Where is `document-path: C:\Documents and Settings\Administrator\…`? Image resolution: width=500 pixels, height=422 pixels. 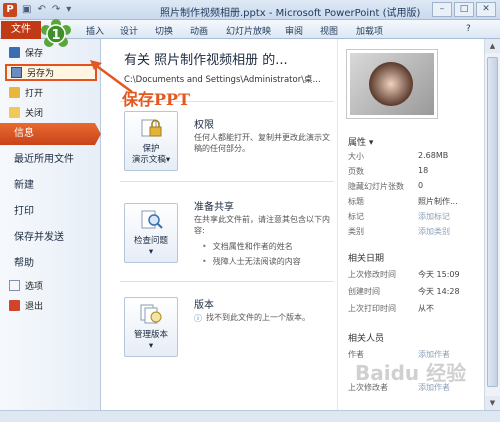
document-path: C:\Documents and Settings\Administrator\… is located at coordinates (222, 80).